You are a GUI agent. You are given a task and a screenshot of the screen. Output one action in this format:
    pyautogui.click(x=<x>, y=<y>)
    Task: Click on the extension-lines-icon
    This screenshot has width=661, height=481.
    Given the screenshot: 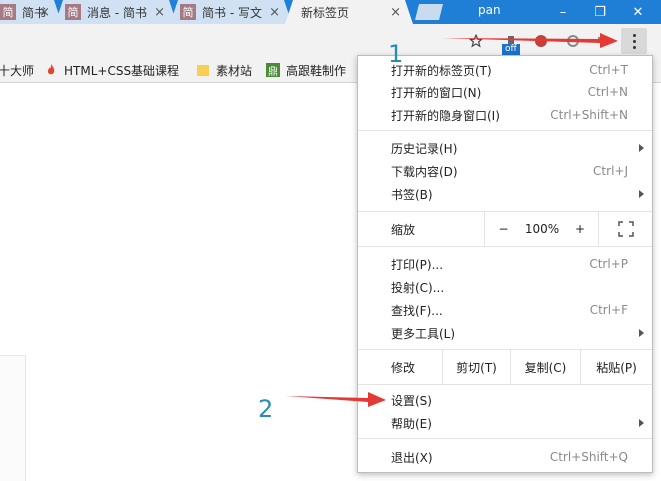 What is the action you would take?
    pyautogui.click(x=603, y=41)
    